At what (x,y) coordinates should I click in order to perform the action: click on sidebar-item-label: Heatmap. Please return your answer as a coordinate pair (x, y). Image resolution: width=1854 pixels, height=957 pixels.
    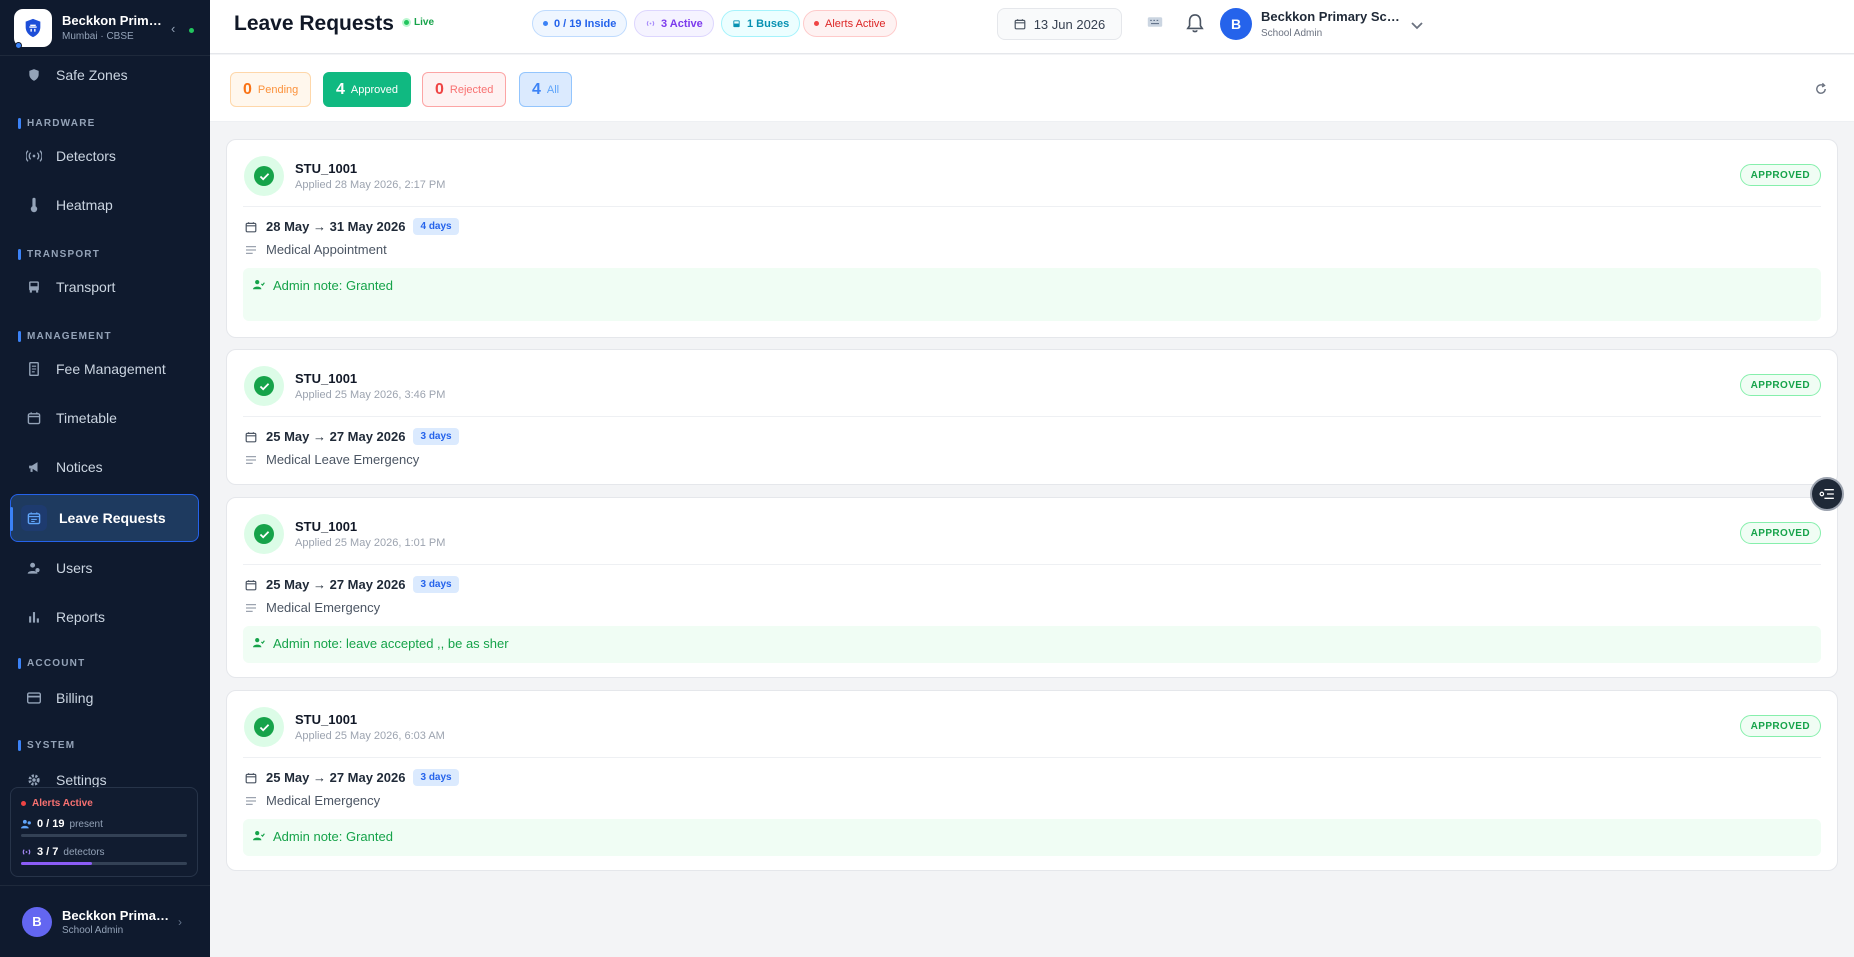
    Looking at the image, I should click on (84, 205).